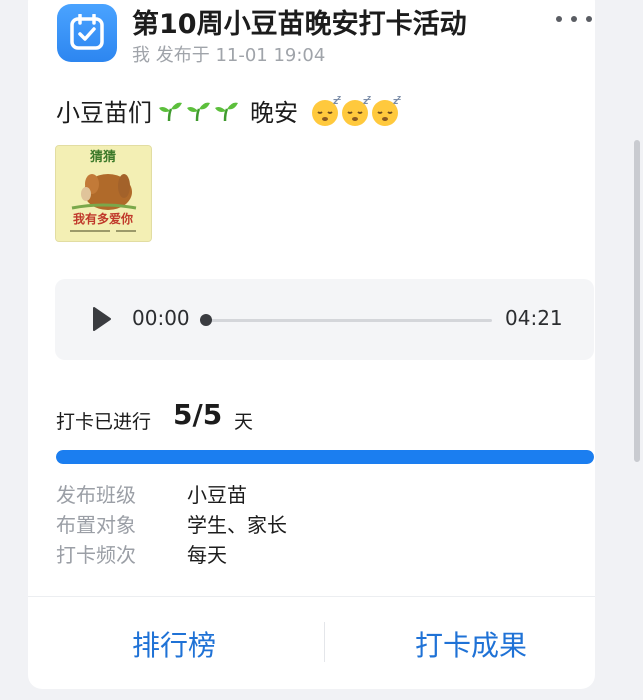 The height and width of the screenshot is (700, 643). I want to click on checkin-progress-bar, so click(325, 457).